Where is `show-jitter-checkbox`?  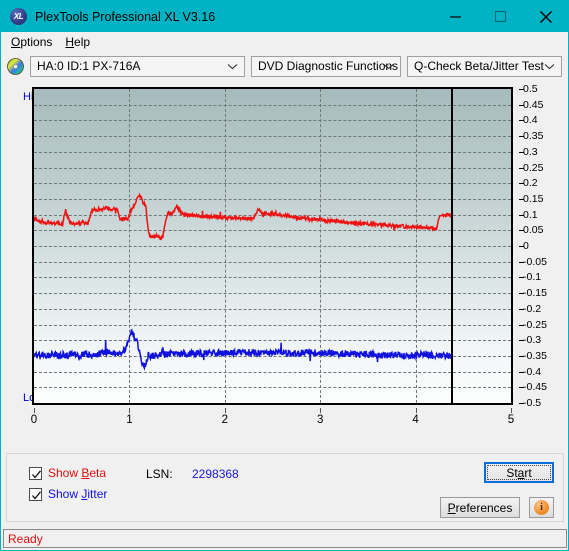 show-jitter-checkbox is located at coordinates (35, 494).